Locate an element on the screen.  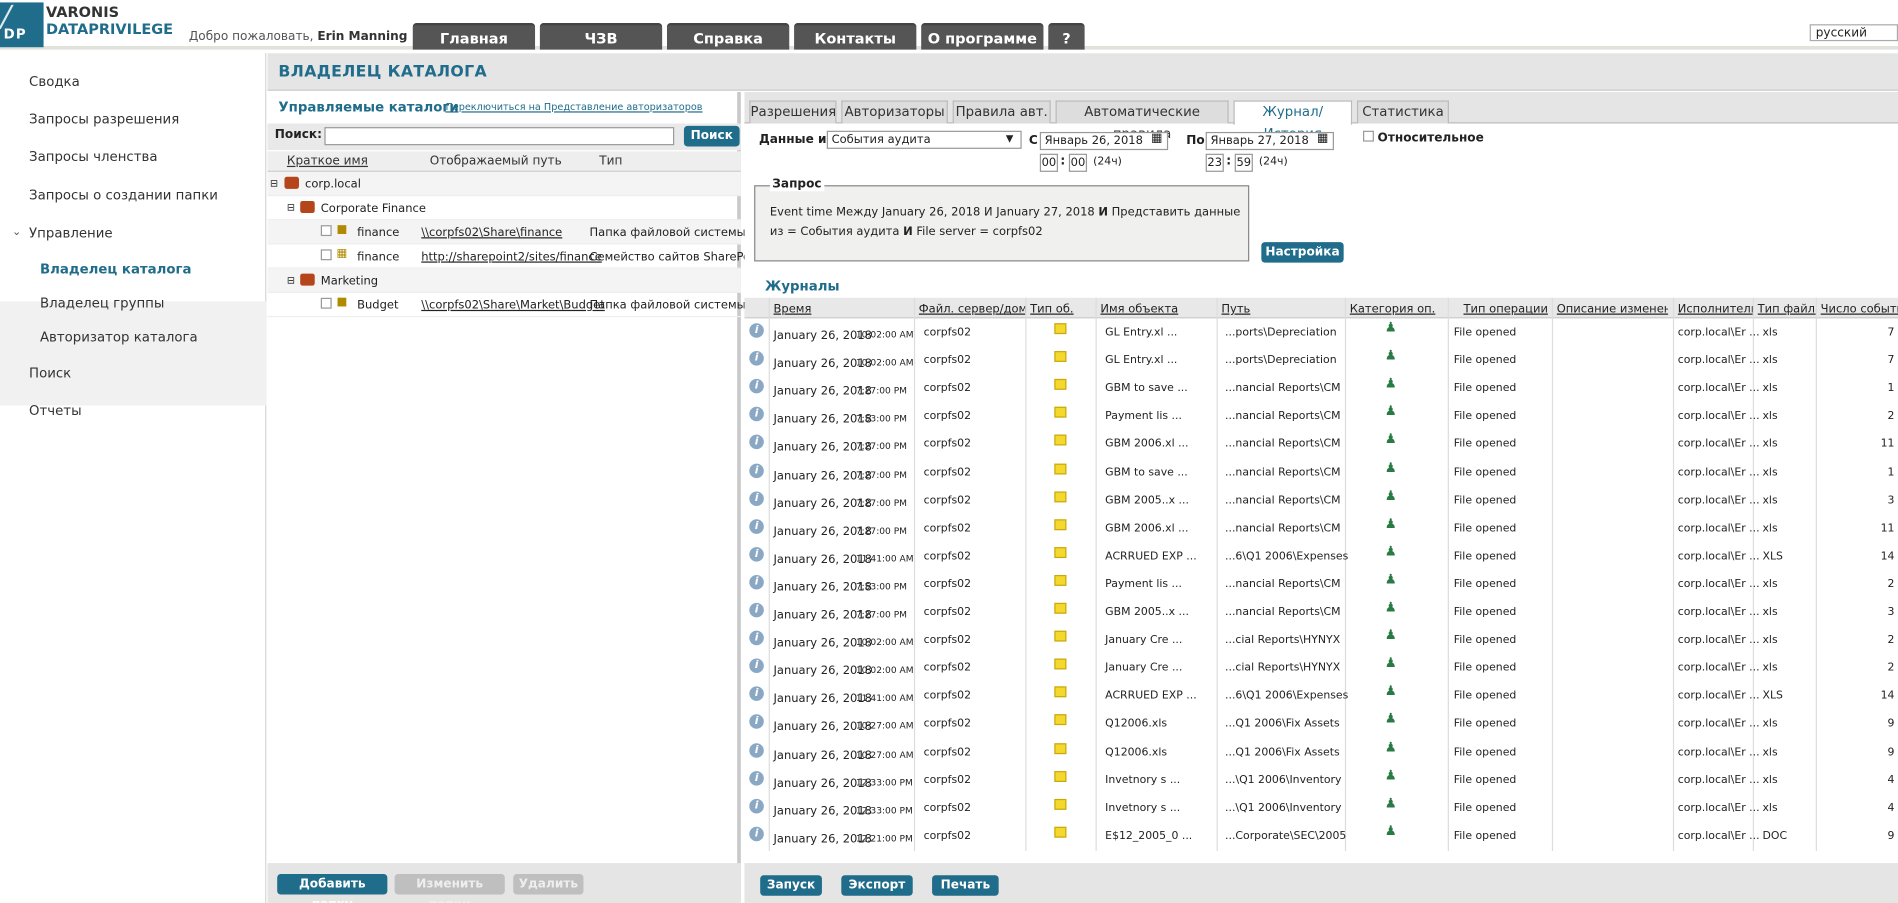
edit-folders-button: Изменить папки is located at coordinates (449, 888).